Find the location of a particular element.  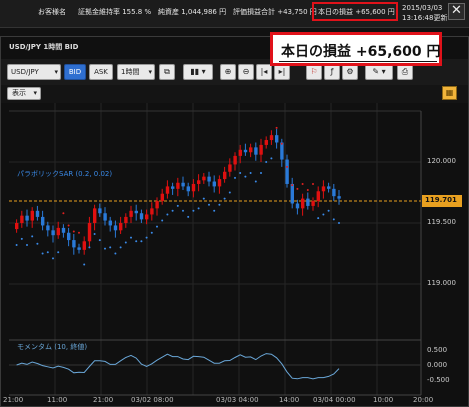

display-menu-button: 表示 is located at coordinates (24, 93).